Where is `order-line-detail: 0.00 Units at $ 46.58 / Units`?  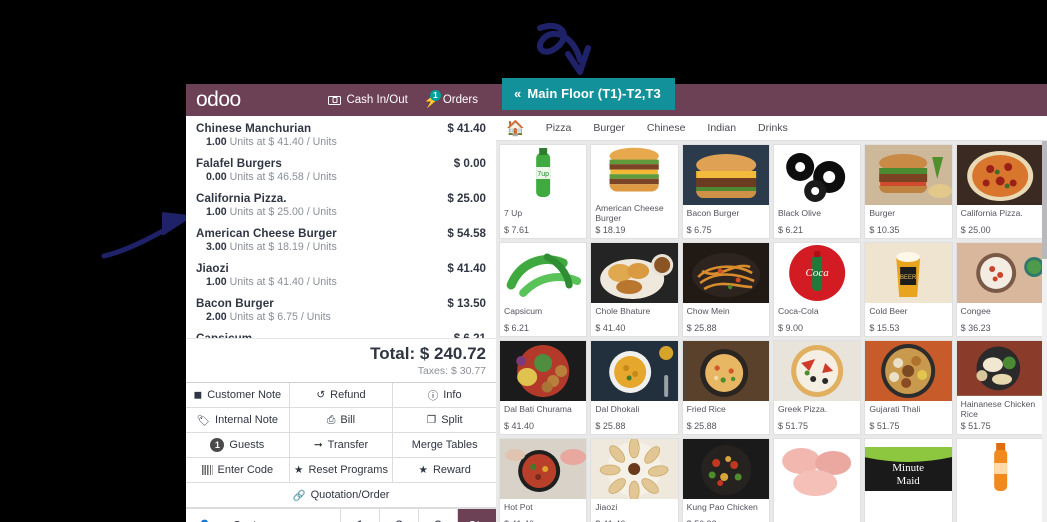 order-line-detail: 0.00 Units at $ 46.58 / Units is located at coordinates (271, 177).